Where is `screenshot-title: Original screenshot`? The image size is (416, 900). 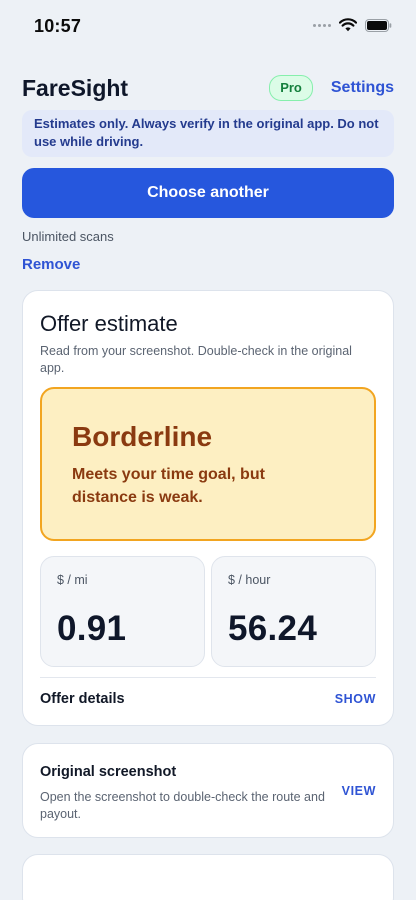 screenshot-title: Original screenshot is located at coordinates (108, 772).